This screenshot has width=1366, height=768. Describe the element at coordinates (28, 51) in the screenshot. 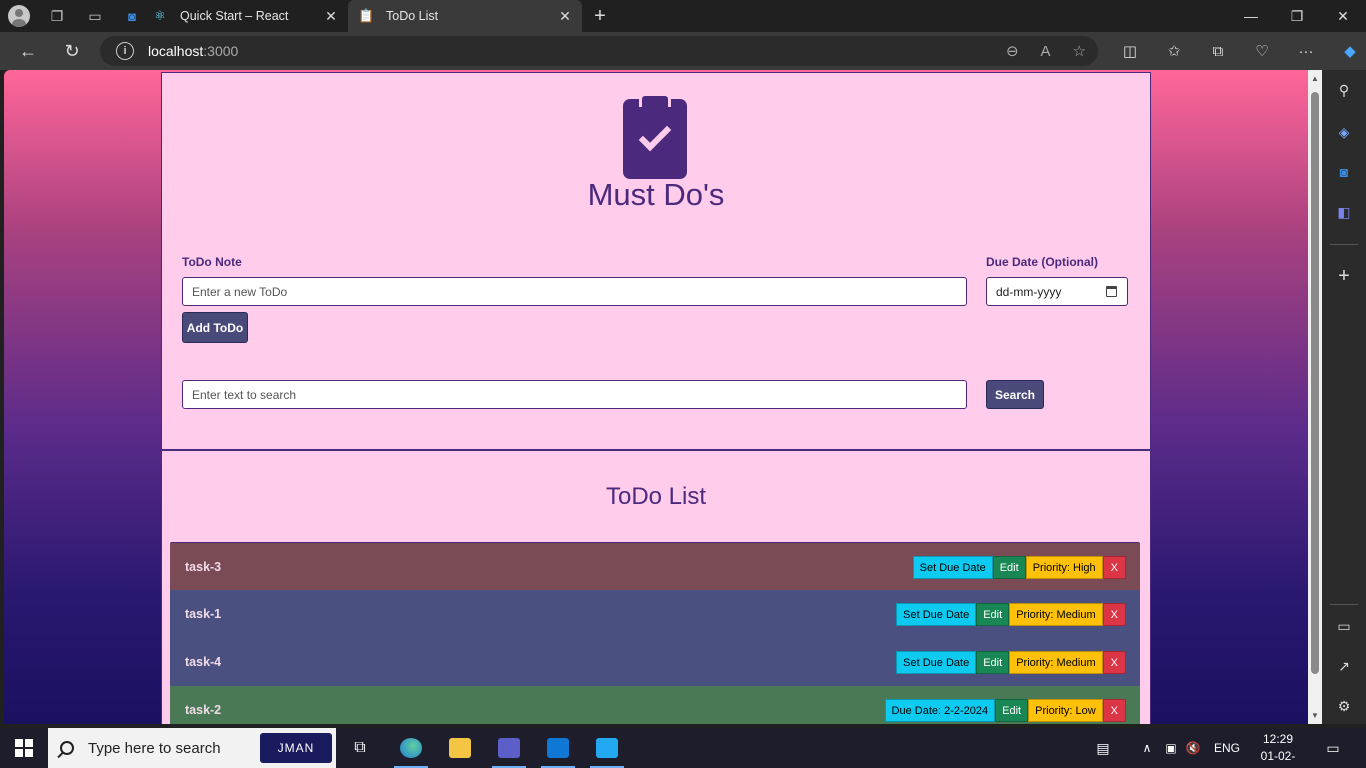

I see `back-icon: ←` at that location.